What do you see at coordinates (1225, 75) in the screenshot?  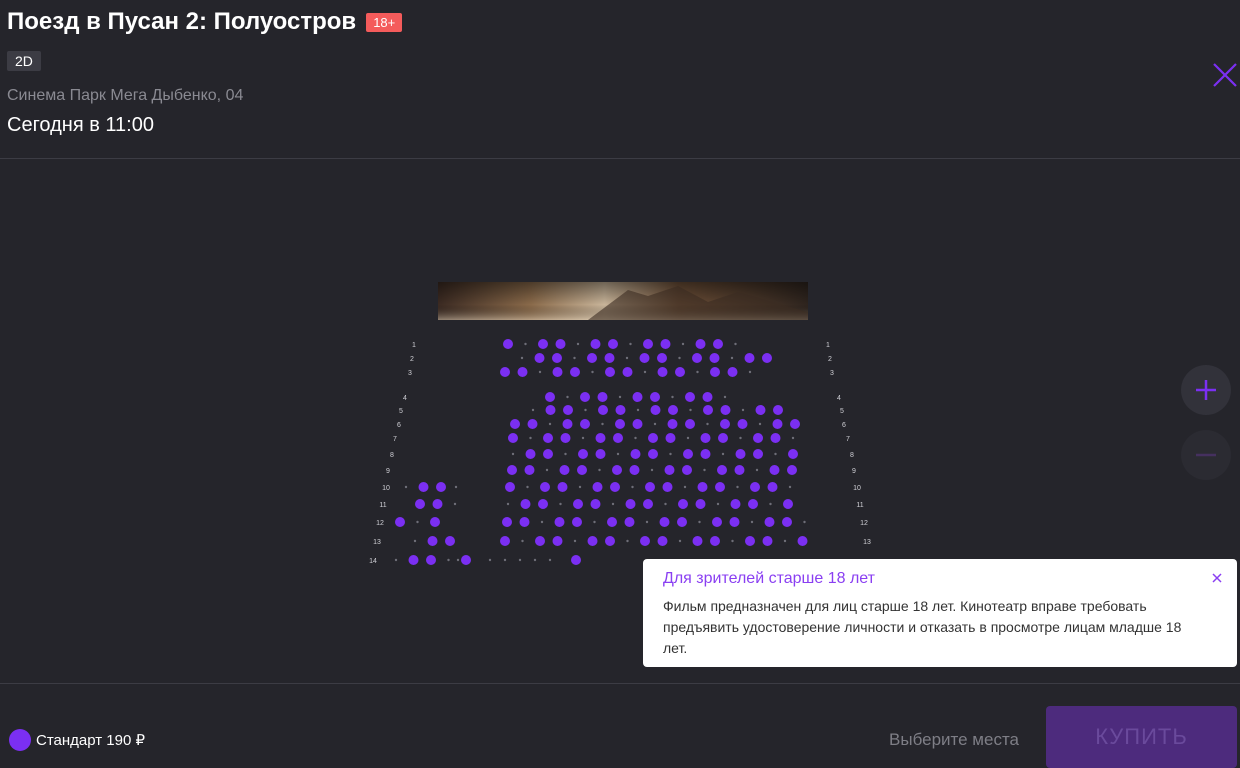 I see `close-button` at bounding box center [1225, 75].